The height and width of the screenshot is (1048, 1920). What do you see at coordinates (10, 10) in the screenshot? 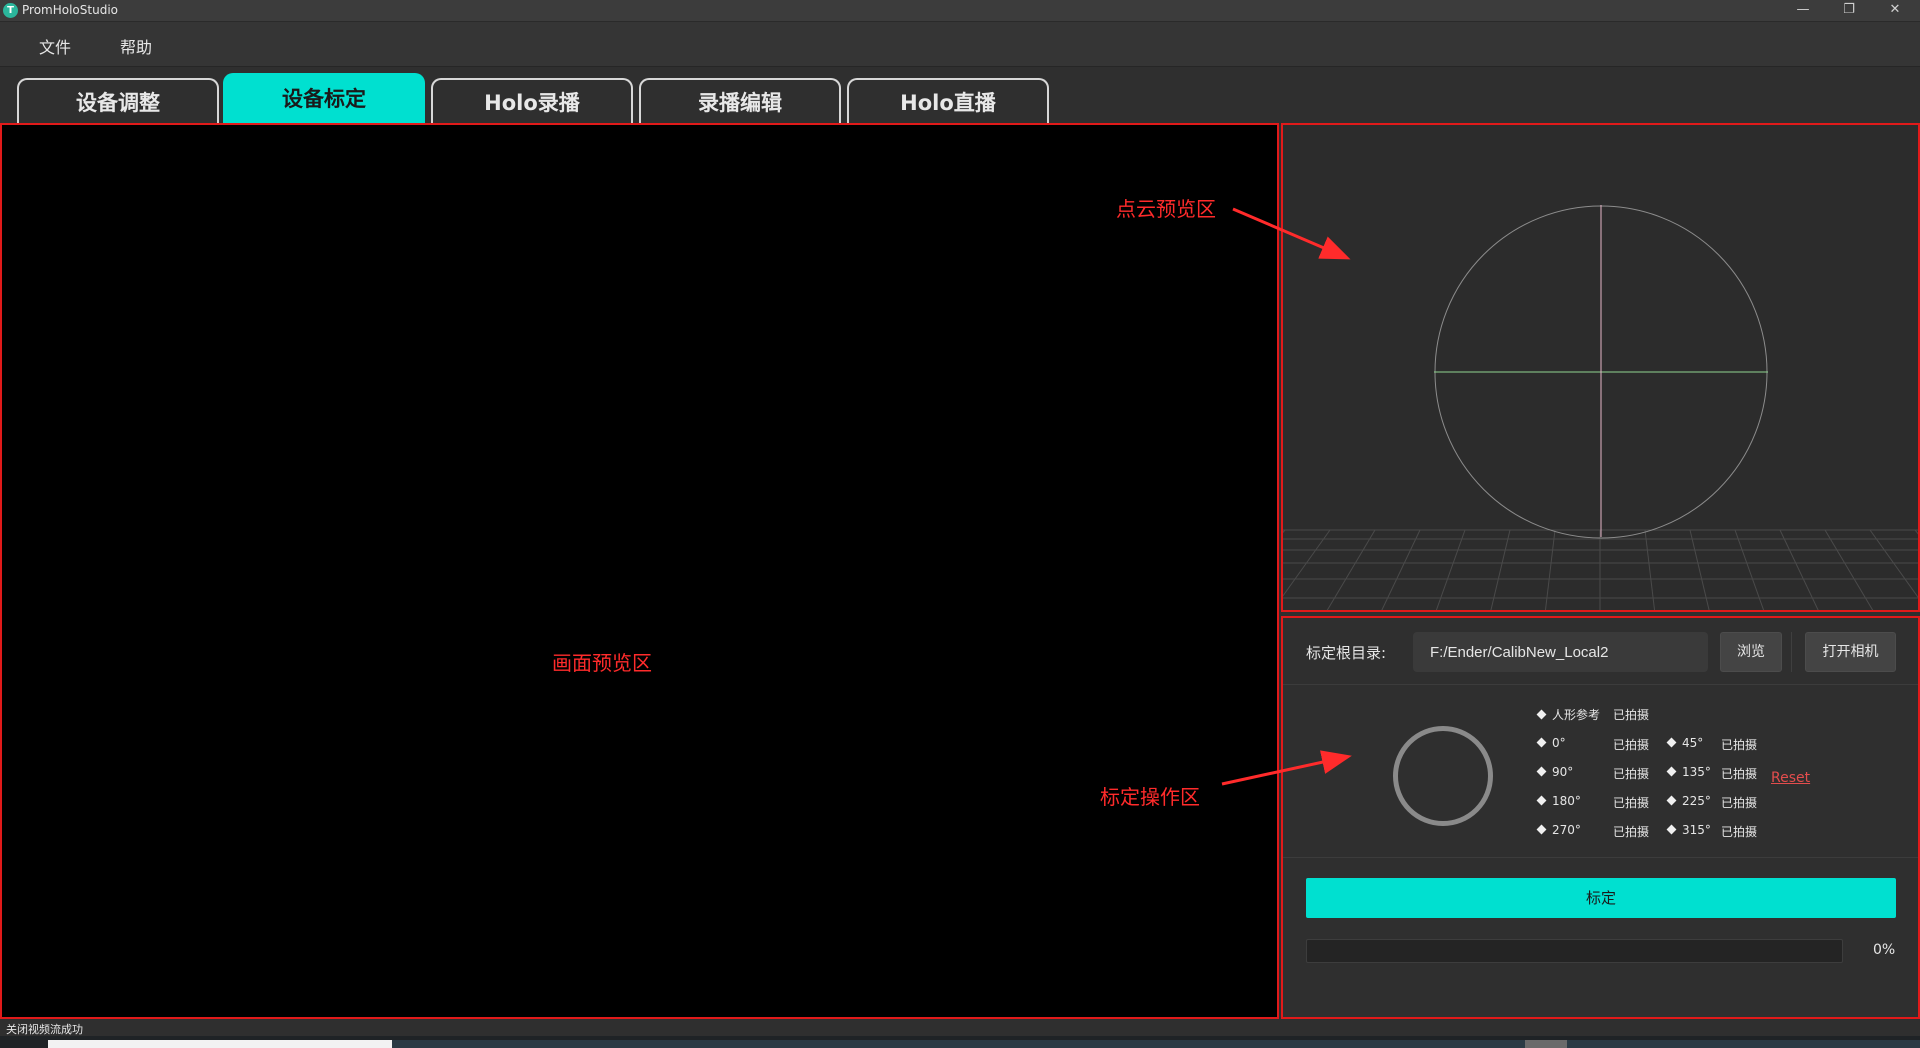
I see `app-logo-icon: T` at bounding box center [10, 10].